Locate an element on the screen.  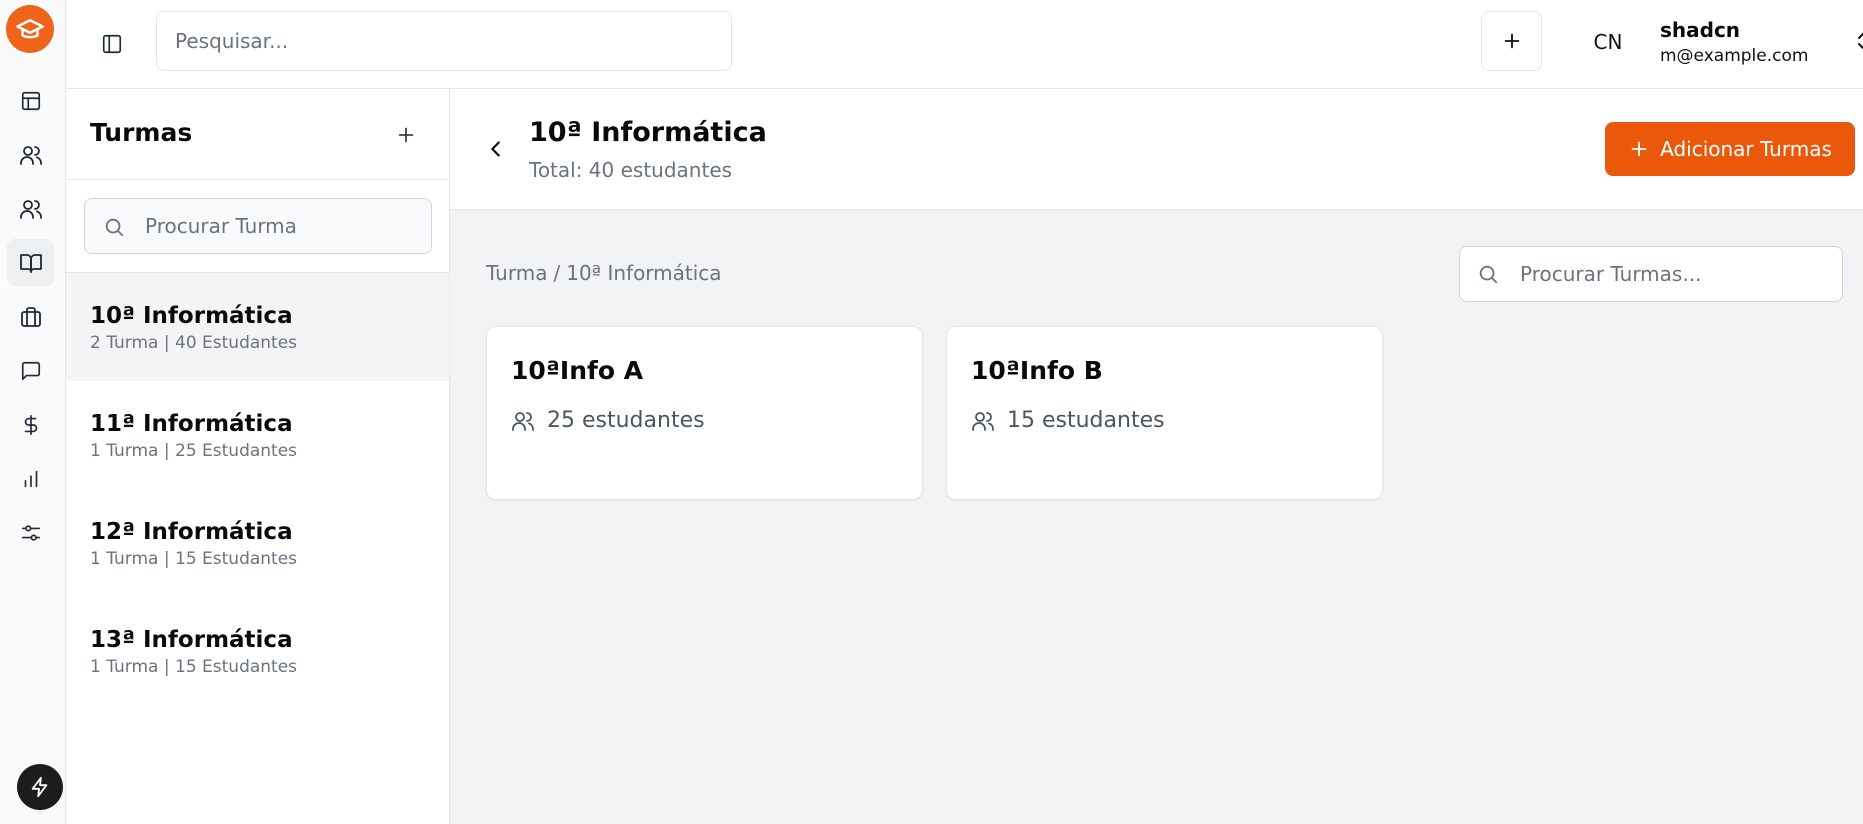
lightning-icon is located at coordinates (39, 787).